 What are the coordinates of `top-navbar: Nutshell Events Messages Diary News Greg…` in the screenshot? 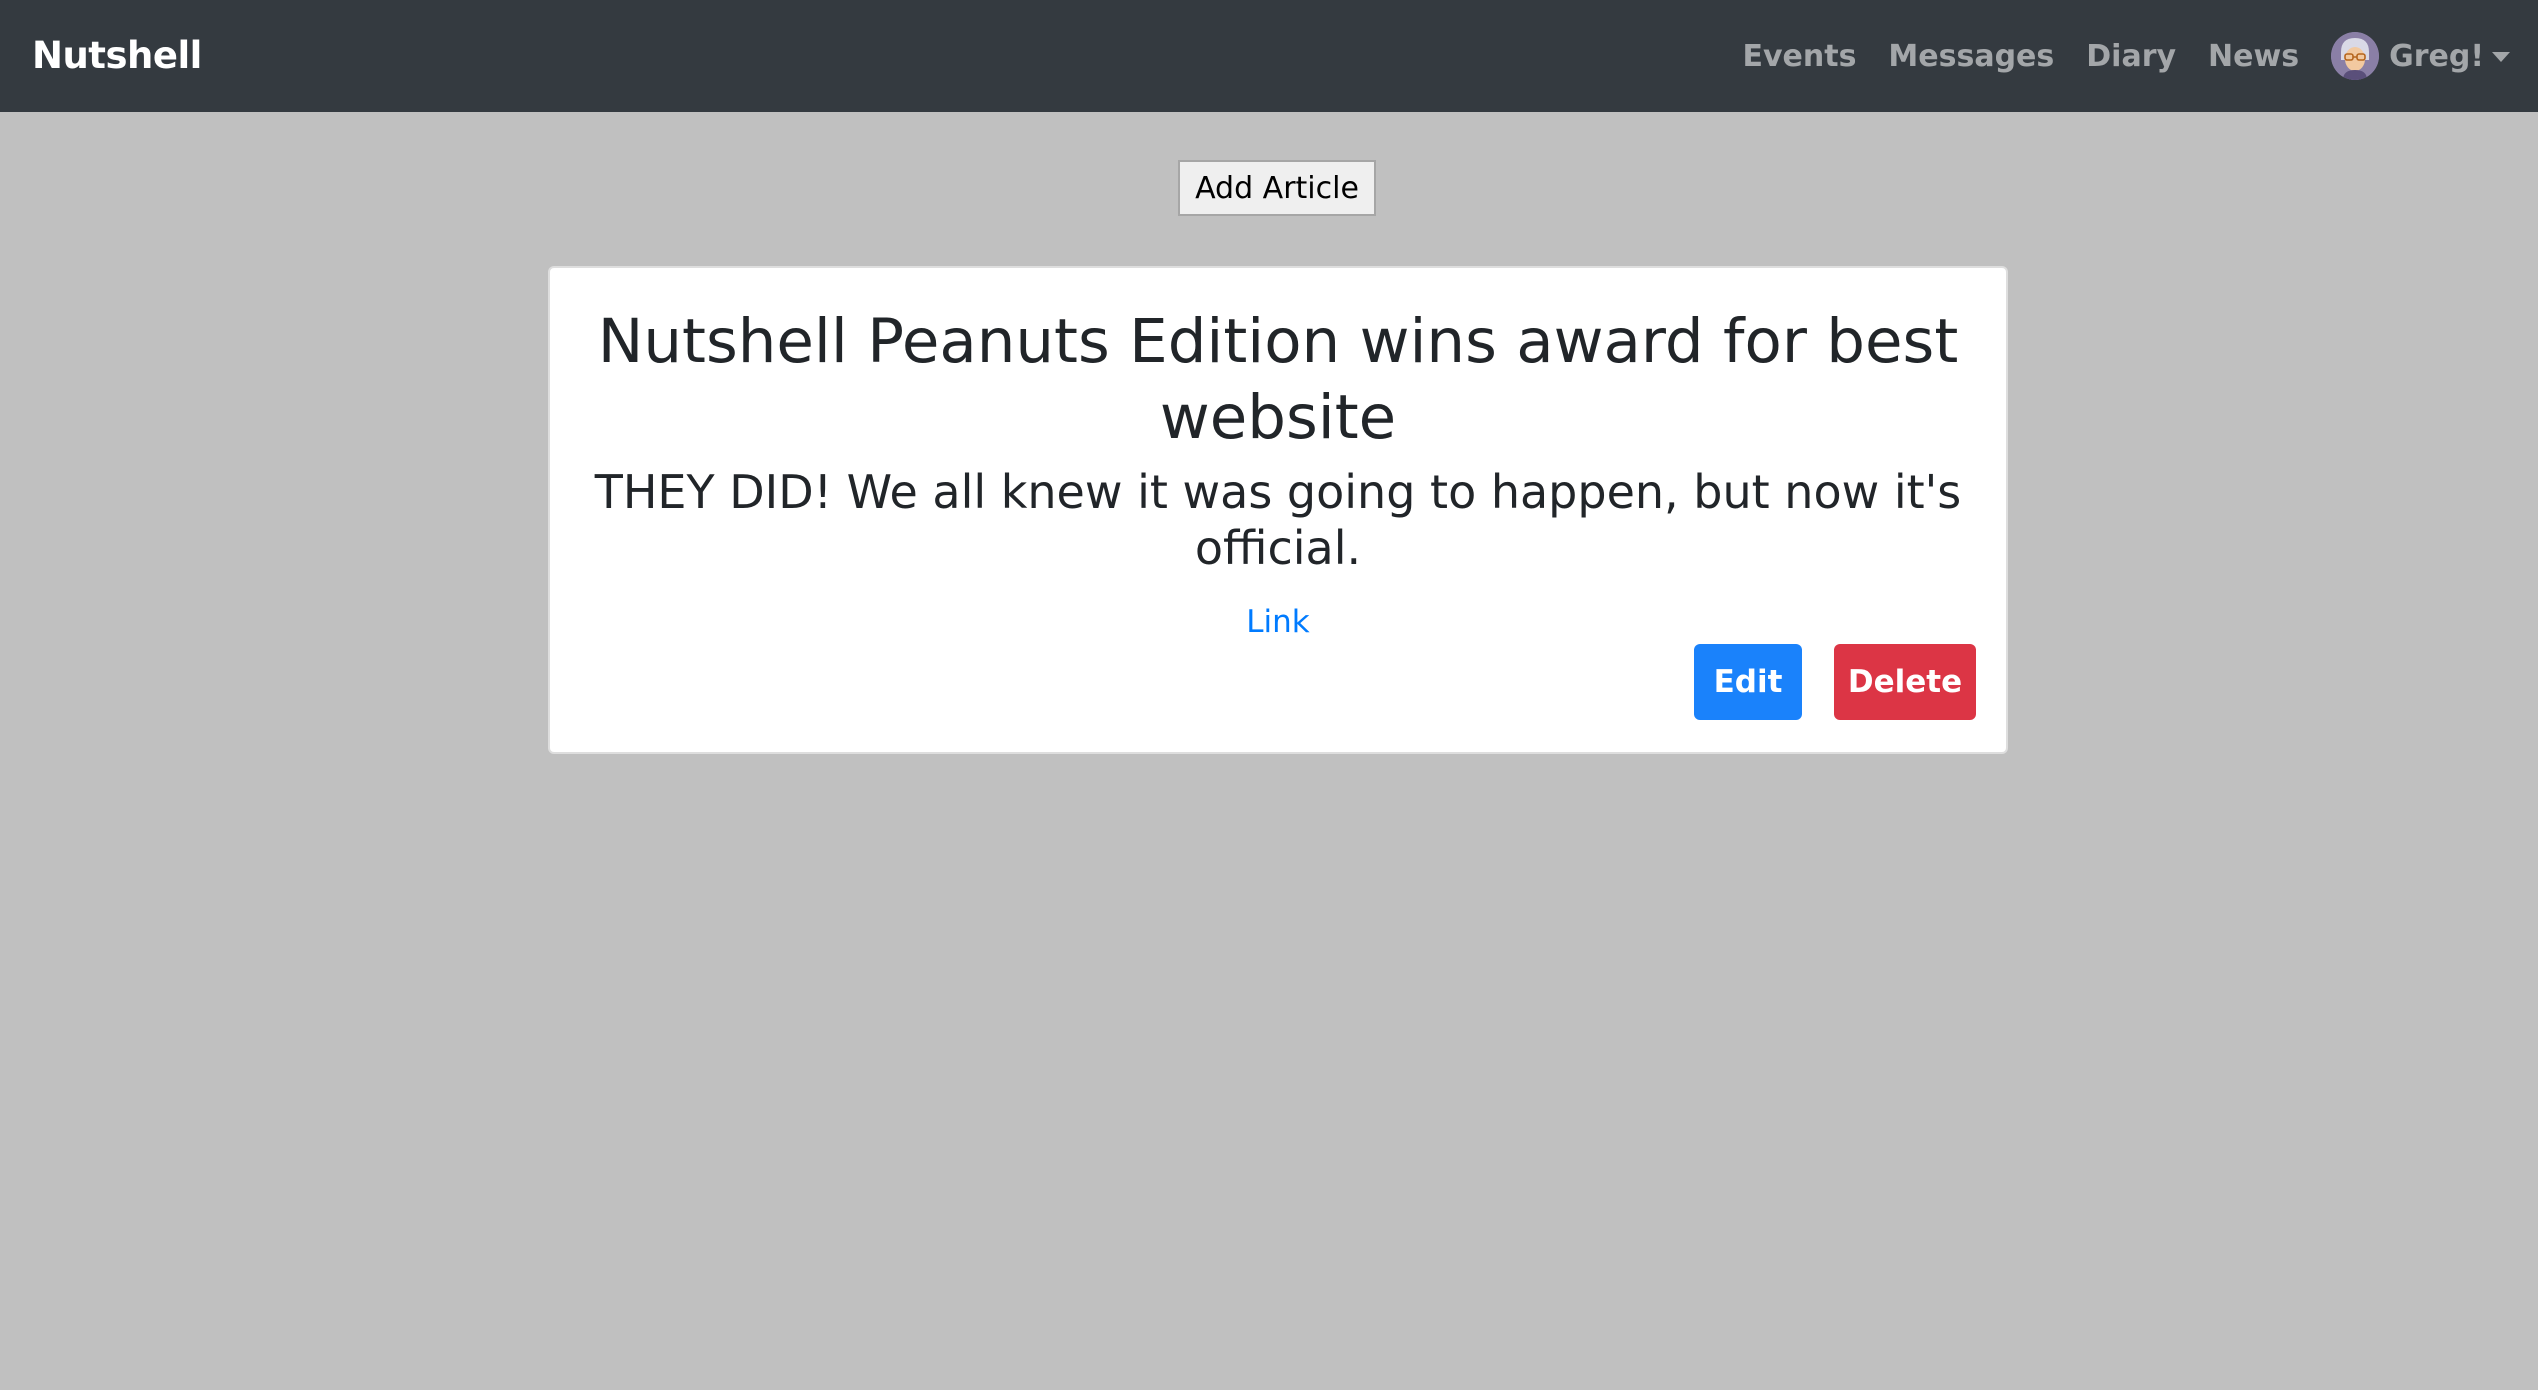 It's located at (1269, 56).